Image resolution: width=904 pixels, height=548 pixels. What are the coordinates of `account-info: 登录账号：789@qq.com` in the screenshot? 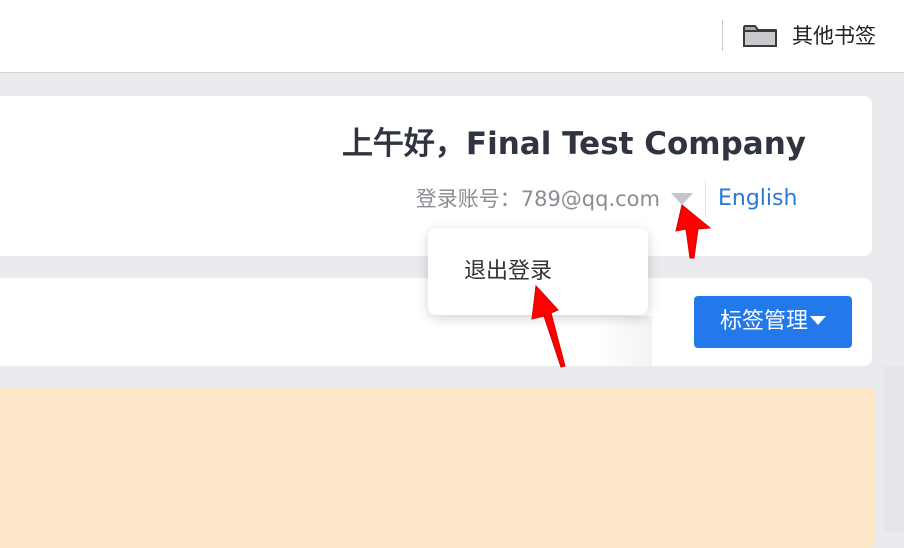 It's located at (538, 199).